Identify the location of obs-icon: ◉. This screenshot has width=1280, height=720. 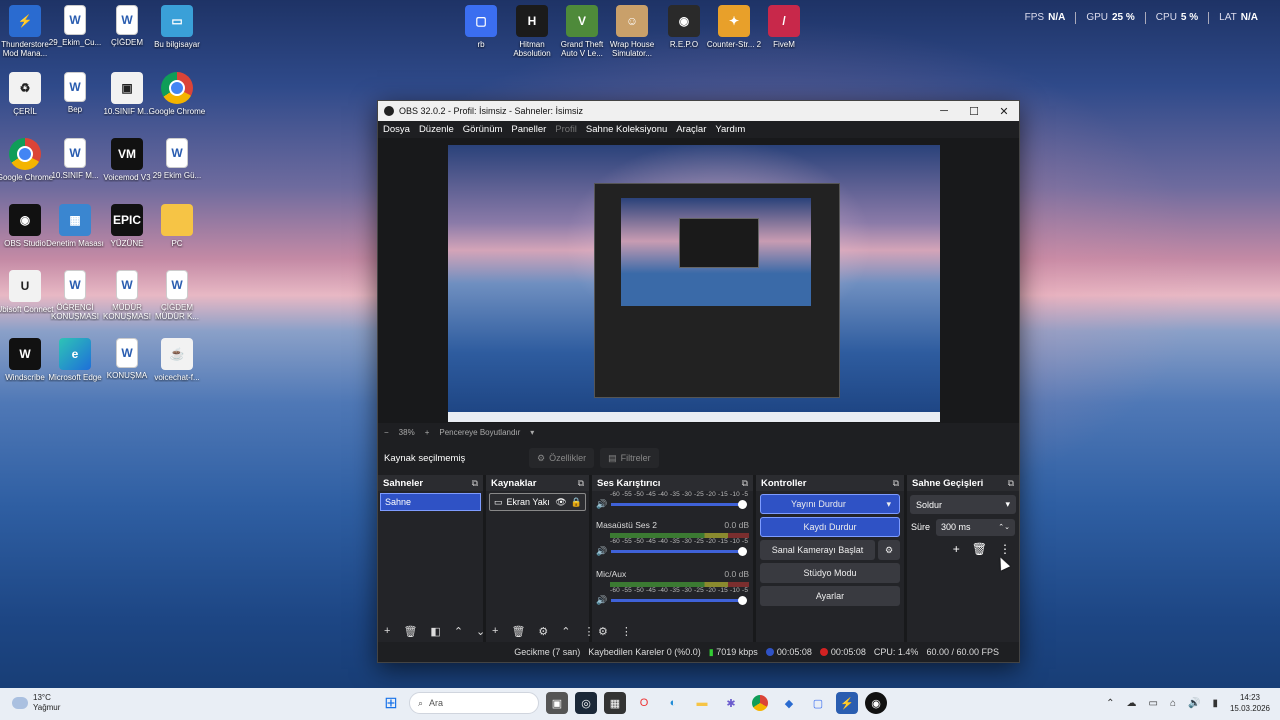
(876, 703).